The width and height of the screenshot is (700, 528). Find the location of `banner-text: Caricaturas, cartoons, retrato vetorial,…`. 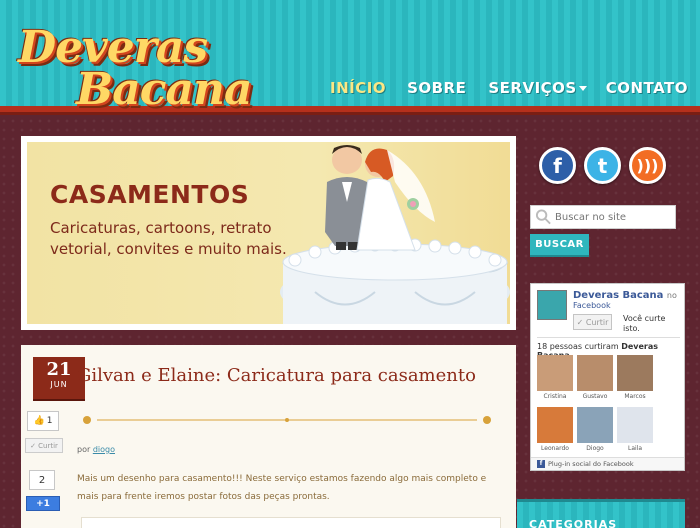

banner-text: Caricaturas, cartoons, retrato vetorial,… is located at coordinates (168, 238).